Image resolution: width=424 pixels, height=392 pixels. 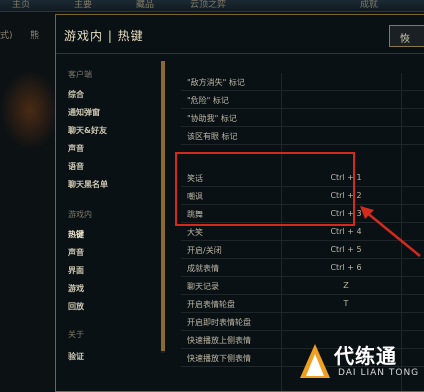 What do you see at coordinates (390, 231) in the screenshot?
I see `annotation-arrow-icon` at bounding box center [390, 231].